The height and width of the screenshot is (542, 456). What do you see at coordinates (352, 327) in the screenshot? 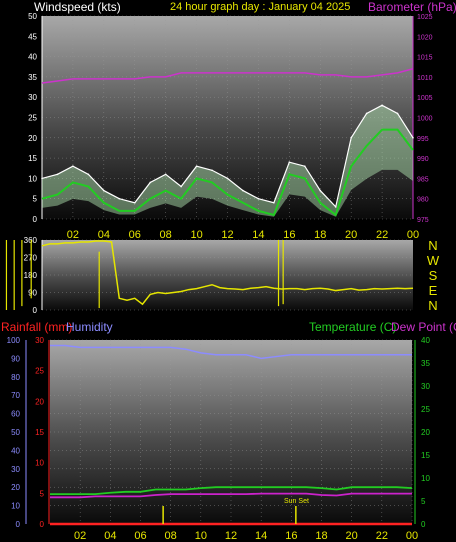
I see `temperature-axis-title: Temperature (C)` at bounding box center [352, 327].